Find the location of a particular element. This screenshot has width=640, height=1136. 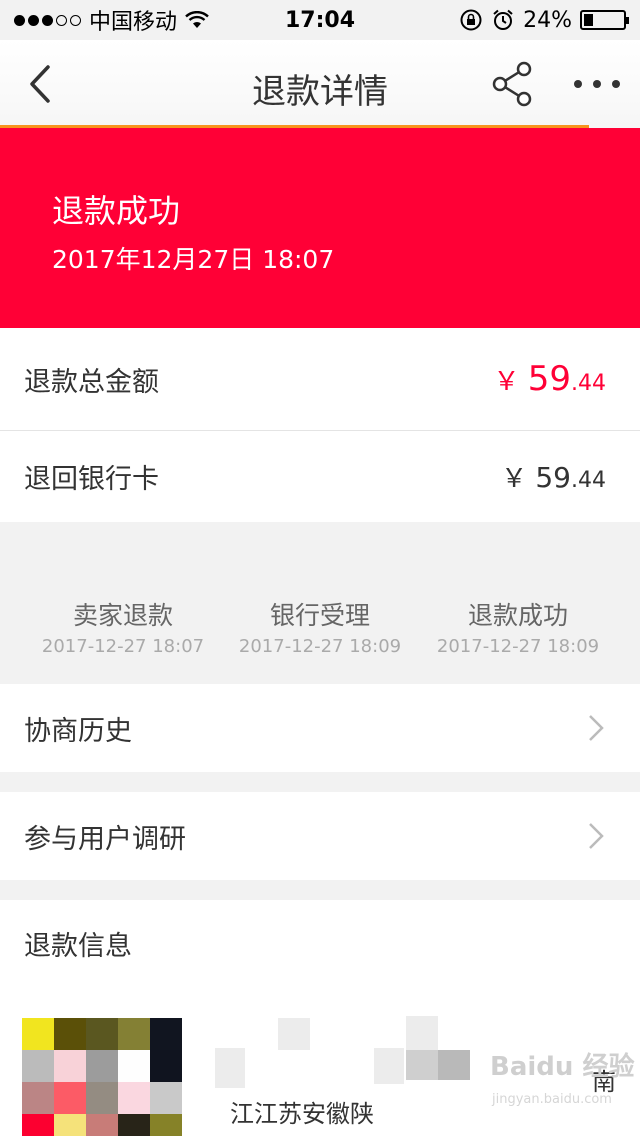

watermark-logo: Baidu 经验 is located at coordinates (562, 1067).